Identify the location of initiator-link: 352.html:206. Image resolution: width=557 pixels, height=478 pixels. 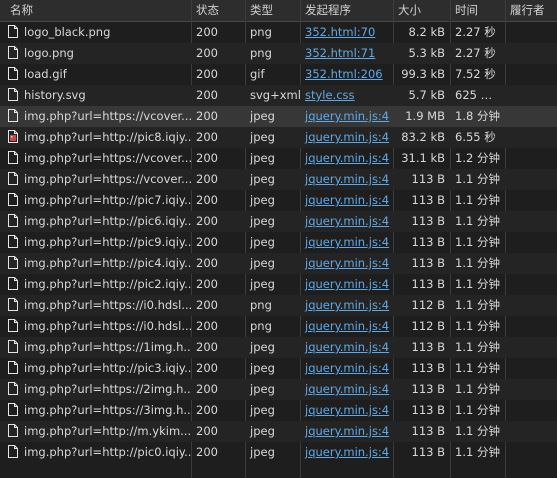
(344, 74).